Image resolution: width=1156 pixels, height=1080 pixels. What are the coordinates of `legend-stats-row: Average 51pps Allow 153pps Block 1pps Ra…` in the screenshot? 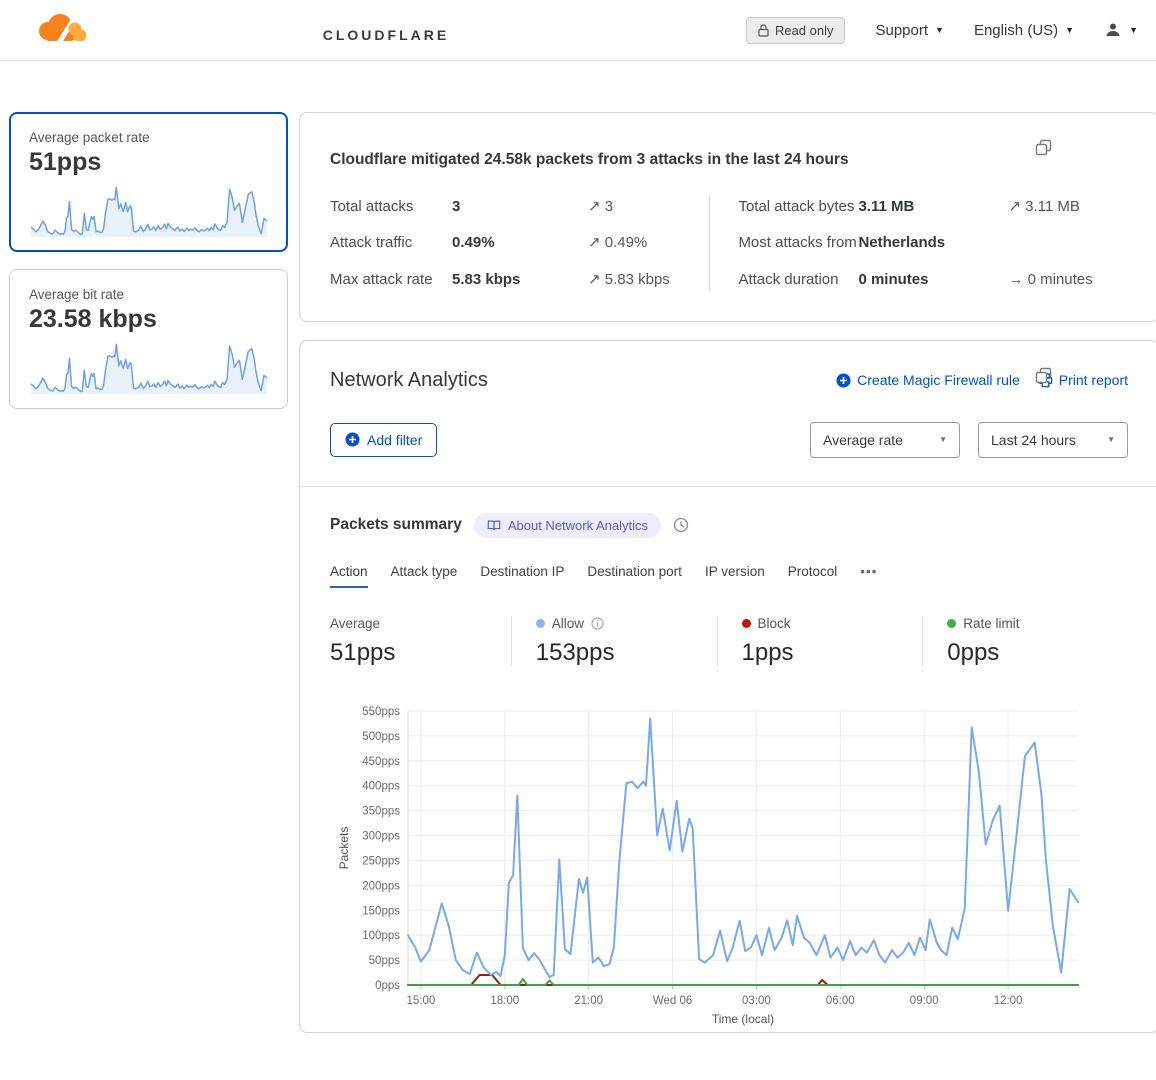 It's located at (729, 641).